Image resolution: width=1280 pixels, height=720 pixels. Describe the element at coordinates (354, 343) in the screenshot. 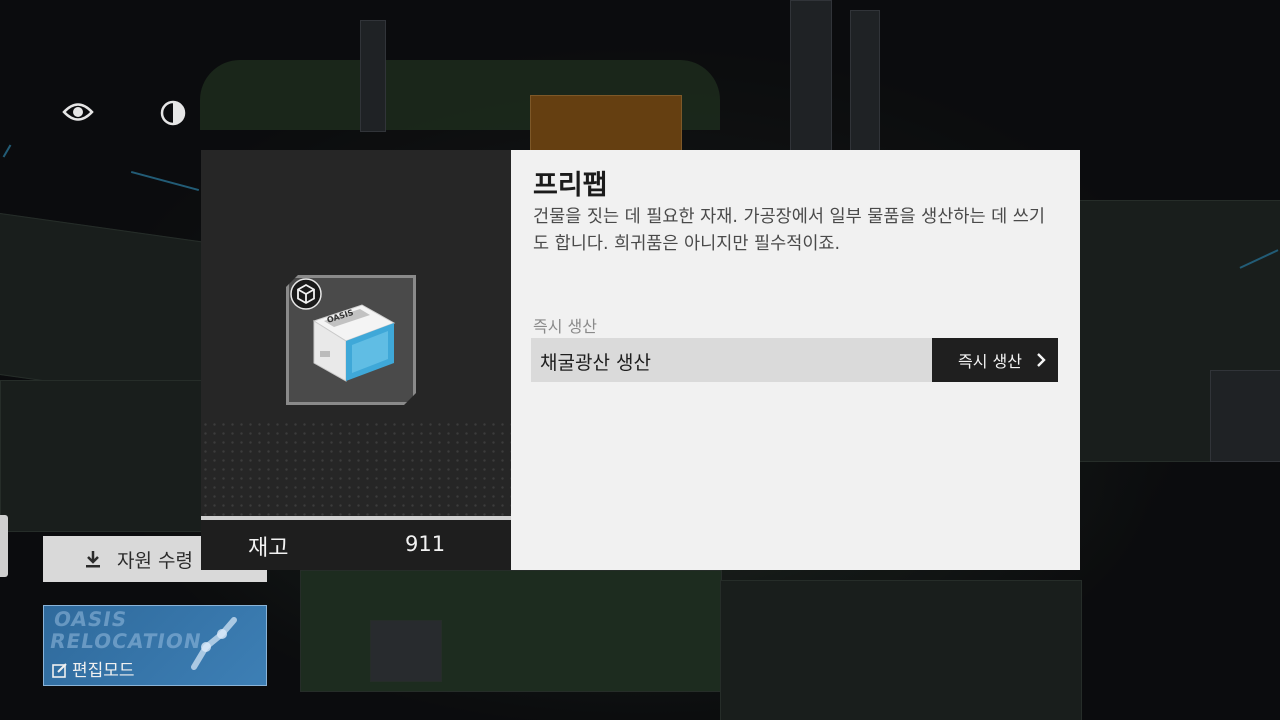

I see `prefab-crate-icon: OASIS` at that location.